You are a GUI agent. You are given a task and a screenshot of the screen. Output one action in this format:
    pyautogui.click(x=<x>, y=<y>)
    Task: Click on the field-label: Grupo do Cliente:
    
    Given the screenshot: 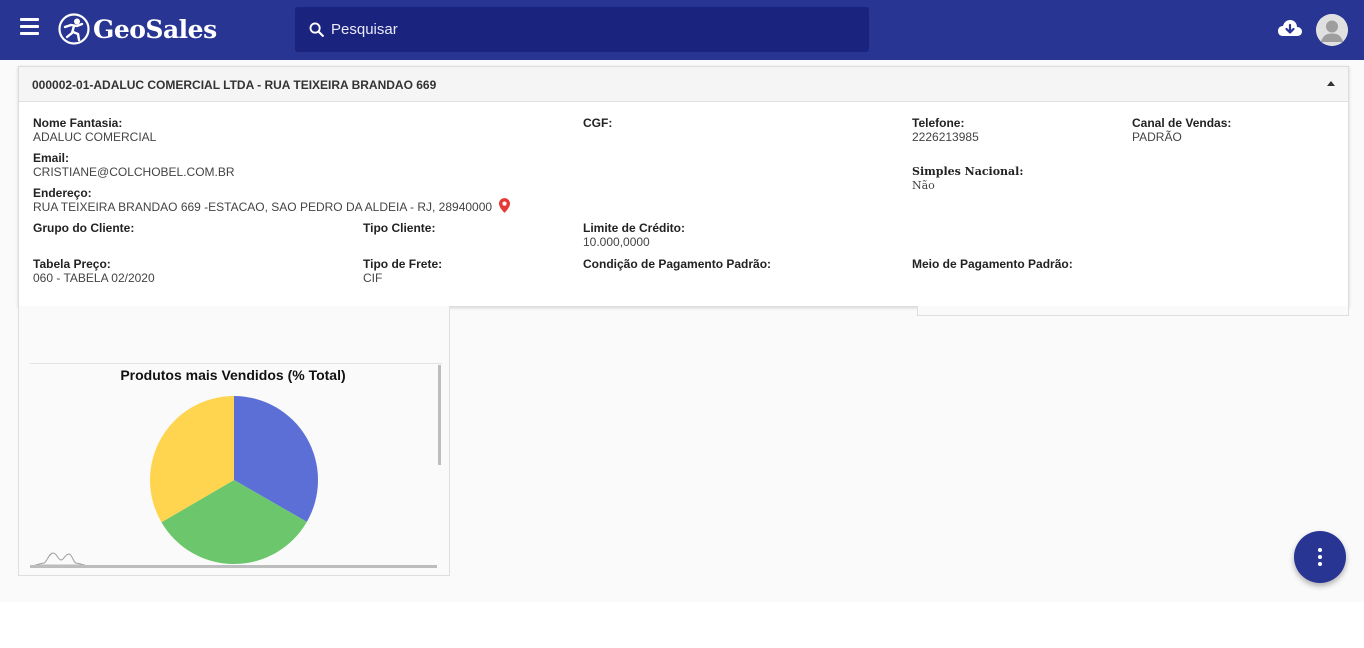 What is the action you would take?
    pyautogui.click(x=84, y=228)
    